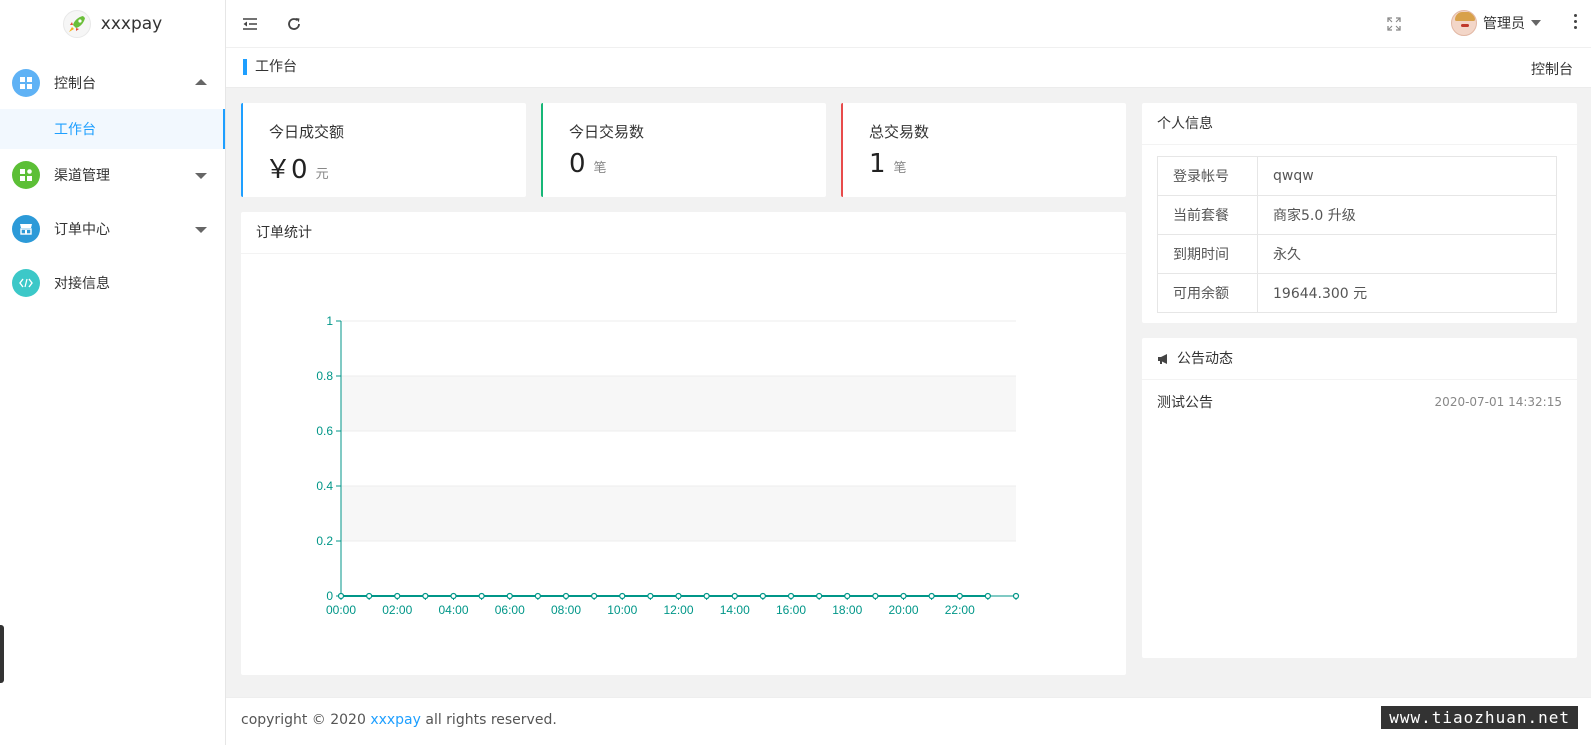 The height and width of the screenshot is (745, 1591). What do you see at coordinates (395, 720) in the screenshot?
I see `footer-link: xxxpay` at bounding box center [395, 720].